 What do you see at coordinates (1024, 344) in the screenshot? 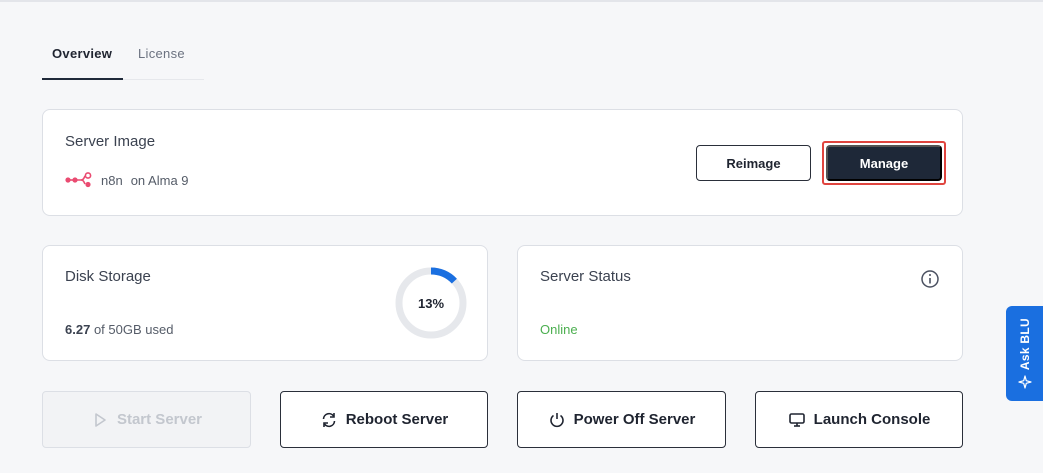
I see `ask-blu-label: Ask BLU` at bounding box center [1024, 344].